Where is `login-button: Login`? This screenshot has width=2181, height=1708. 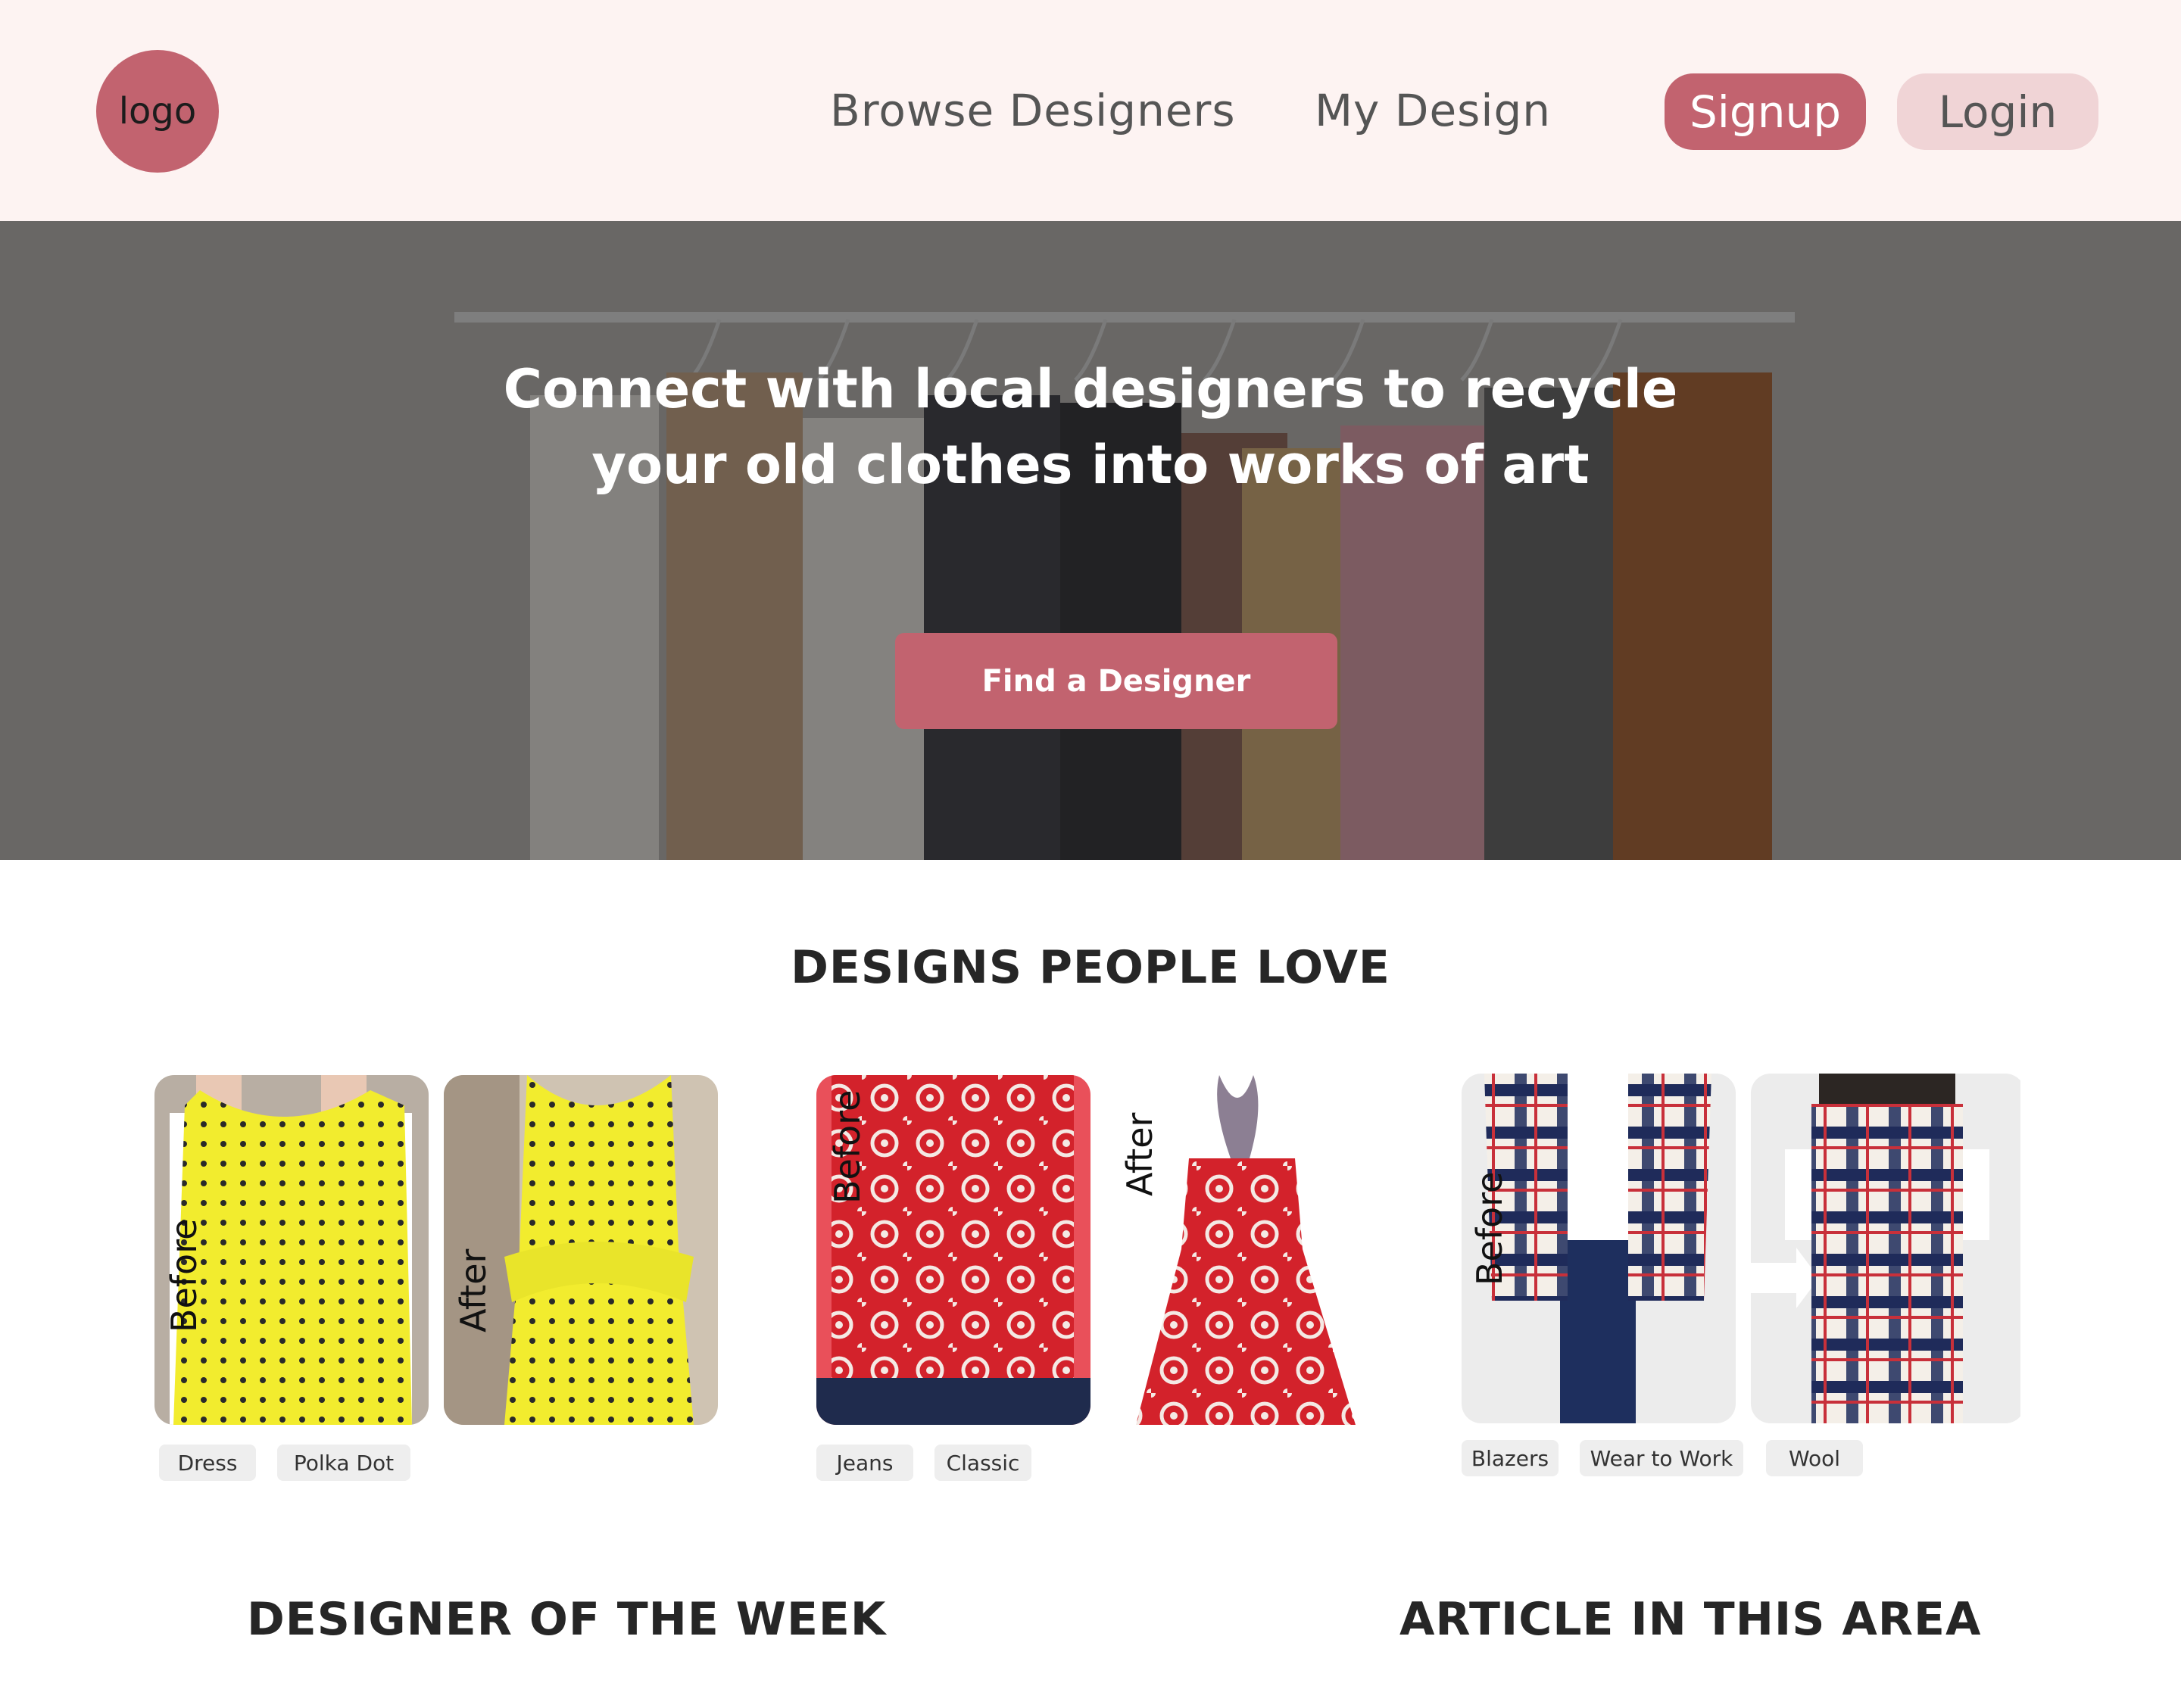
login-button: Login is located at coordinates (1998, 111).